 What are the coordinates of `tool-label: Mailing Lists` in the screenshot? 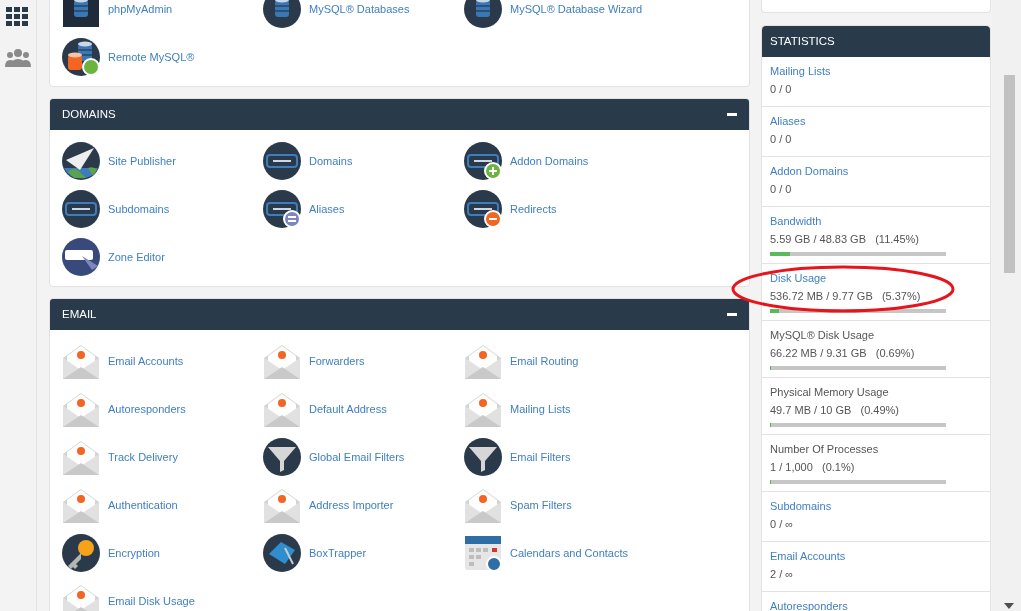 It's located at (540, 409).